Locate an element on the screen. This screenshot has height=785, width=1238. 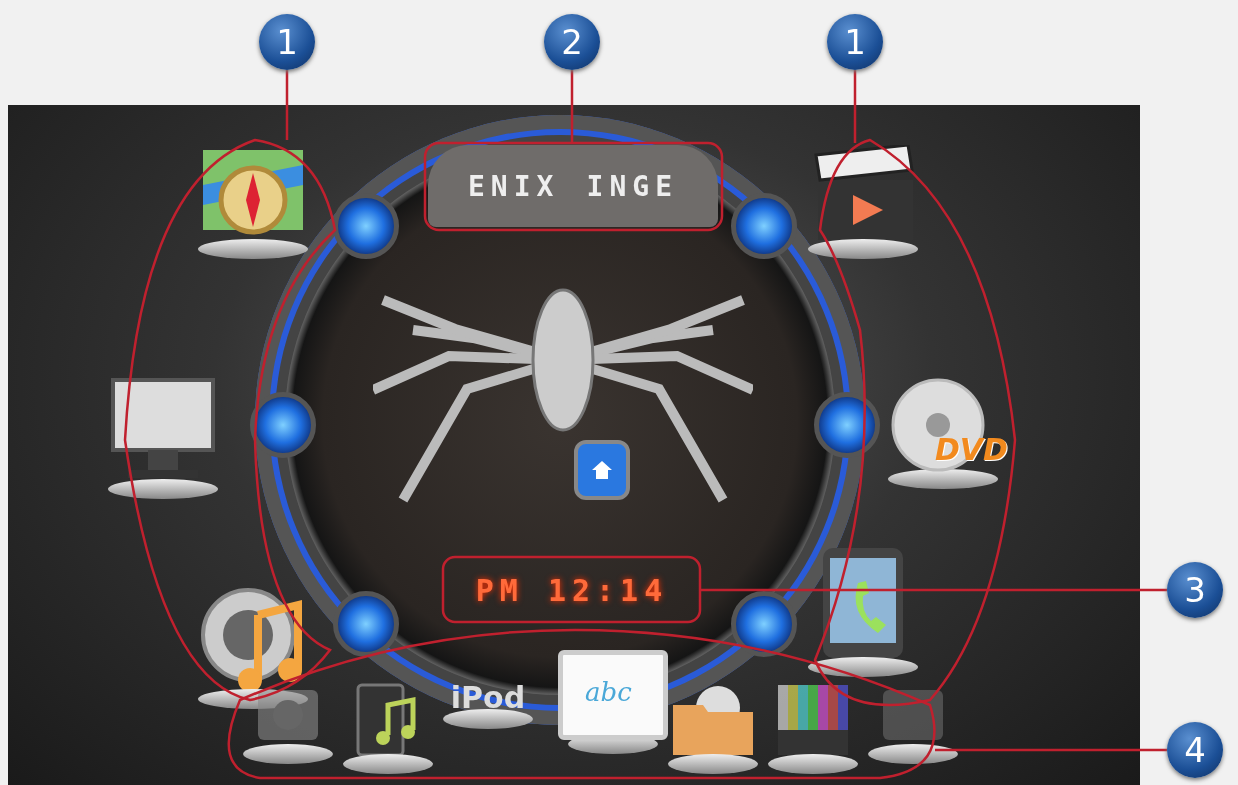
banner-text: INGE is located at coordinates (632, 186).